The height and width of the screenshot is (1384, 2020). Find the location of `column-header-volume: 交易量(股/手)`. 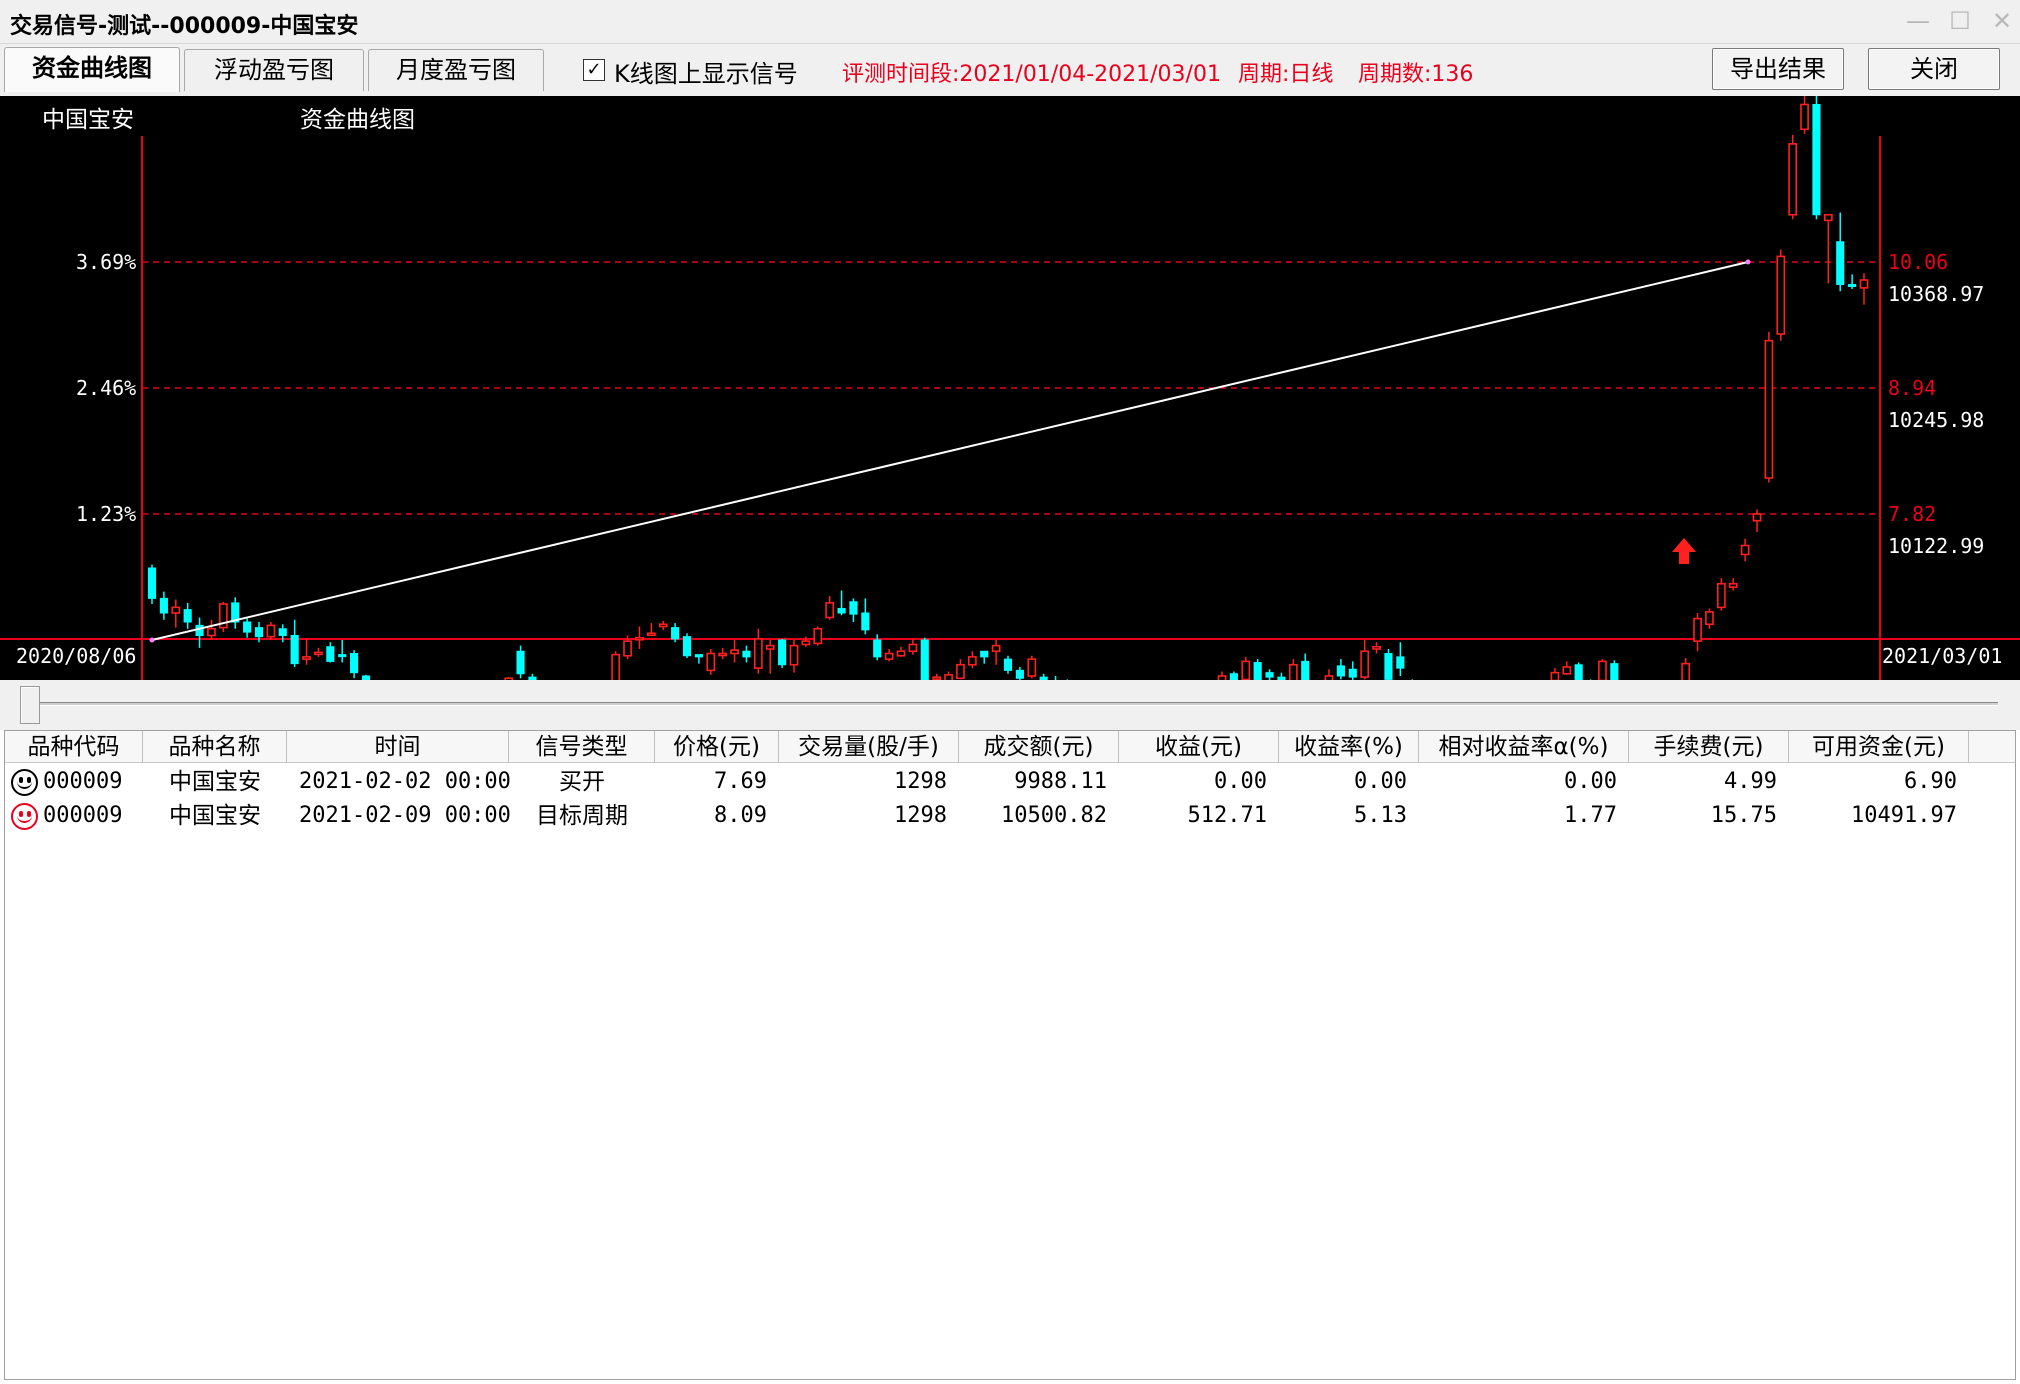

column-header-volume: 交易量(股/手) is located at coordinates (869, 747).